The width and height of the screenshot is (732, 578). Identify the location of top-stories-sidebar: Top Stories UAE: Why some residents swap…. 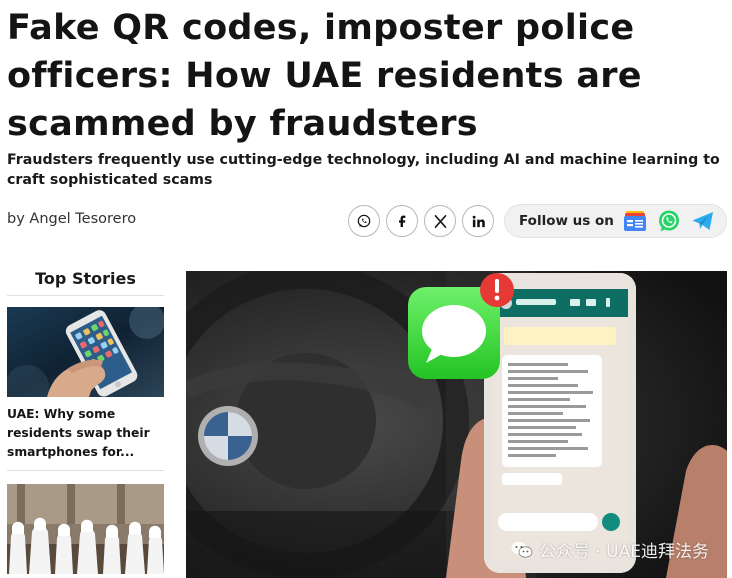
(85, 420).